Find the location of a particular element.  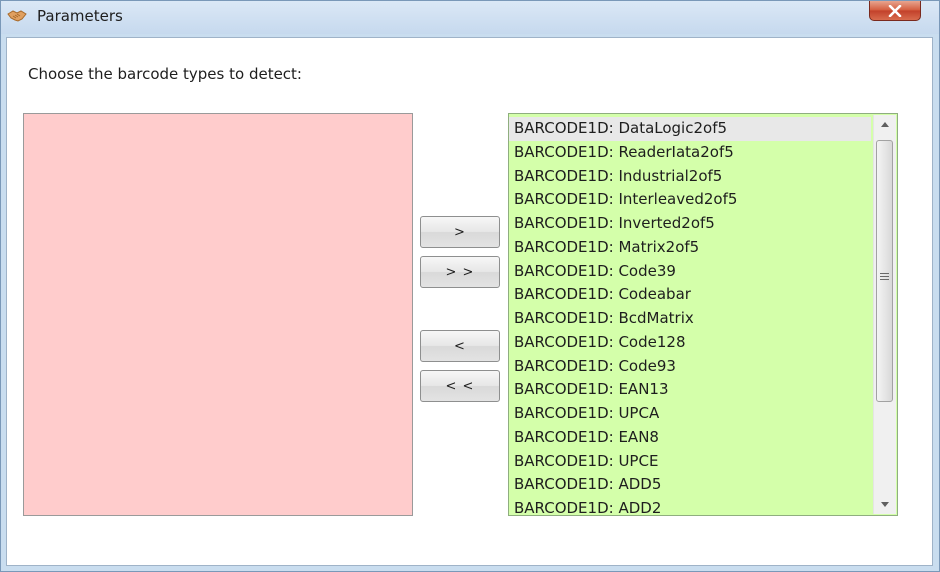

list-item: BARCODE1D: BcdMatrix is located at coordinates (690, 319).